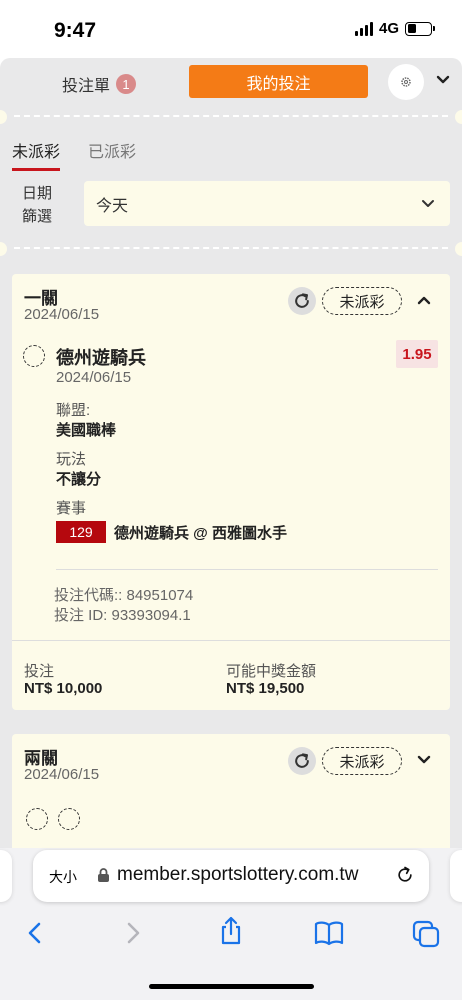 Image resolution: width=462 pixels, height=1000 pixels. I want to click on top-bar: 投注單 1 我的投注, so click(231, 84).